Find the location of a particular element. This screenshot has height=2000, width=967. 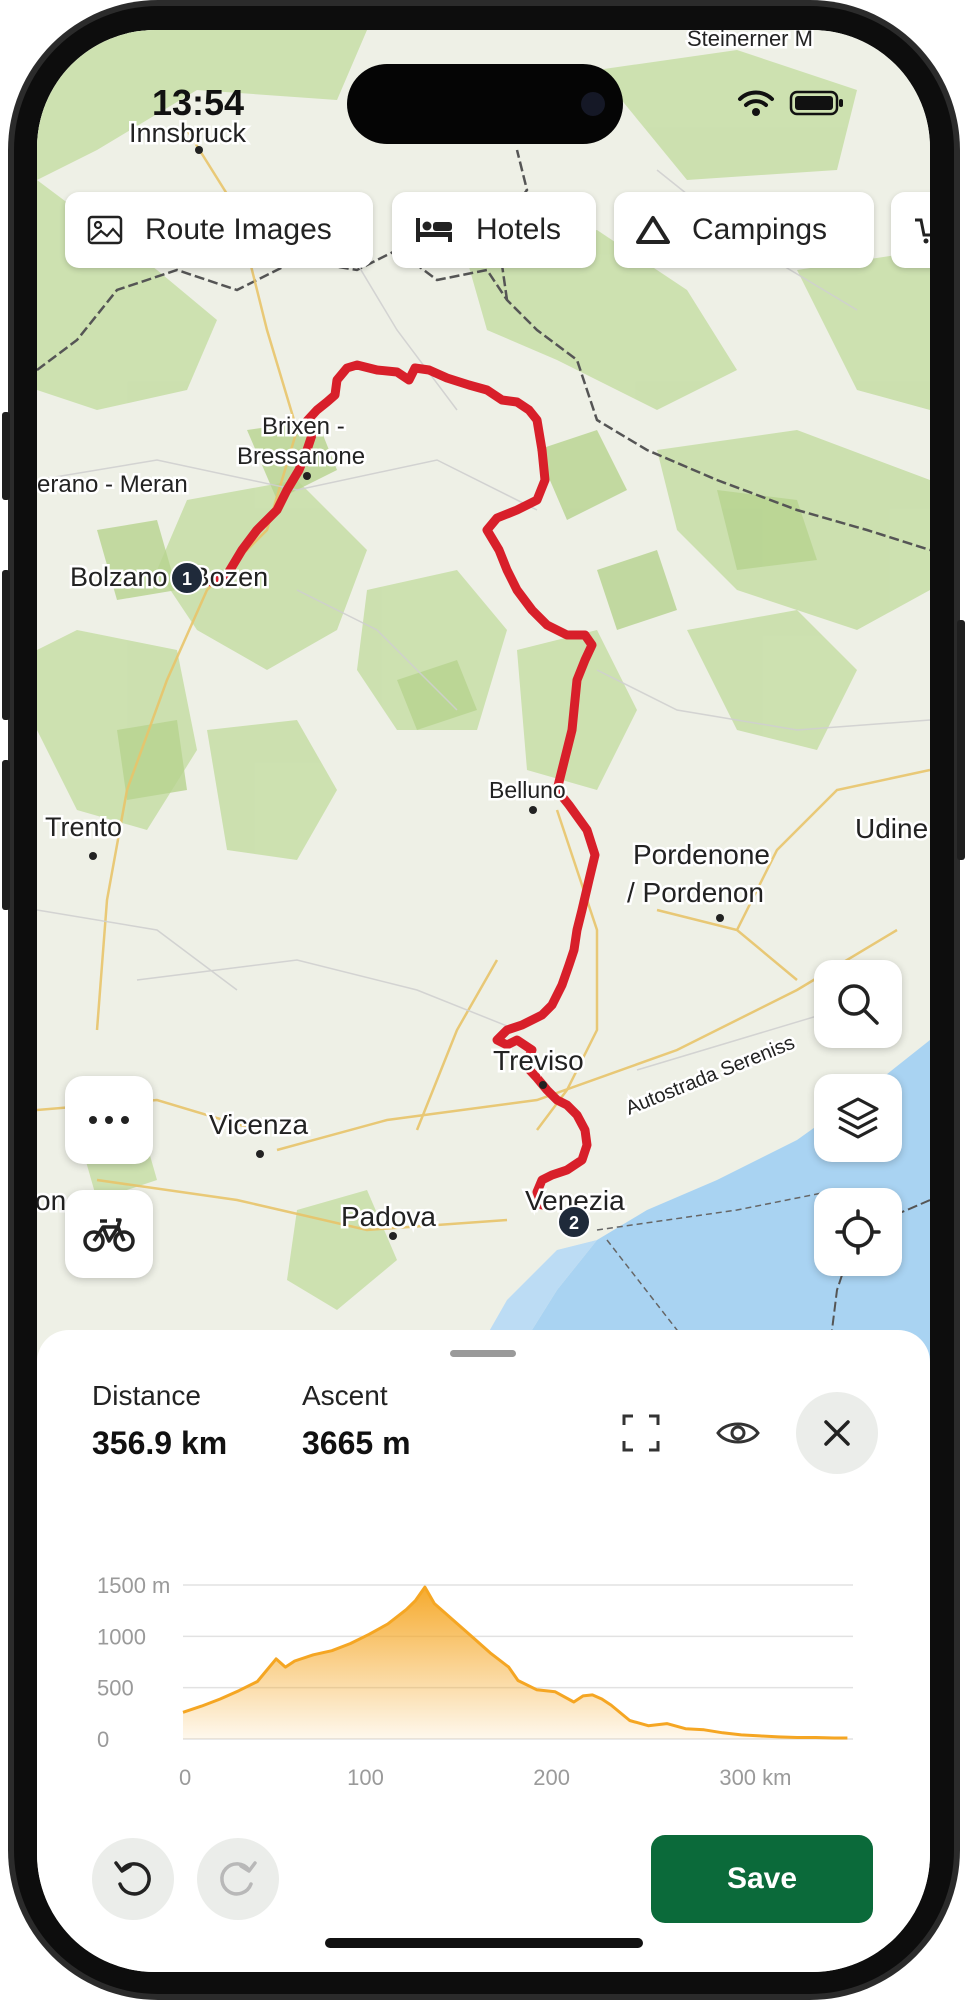

battery-icon is located at coordinates (816, 103).